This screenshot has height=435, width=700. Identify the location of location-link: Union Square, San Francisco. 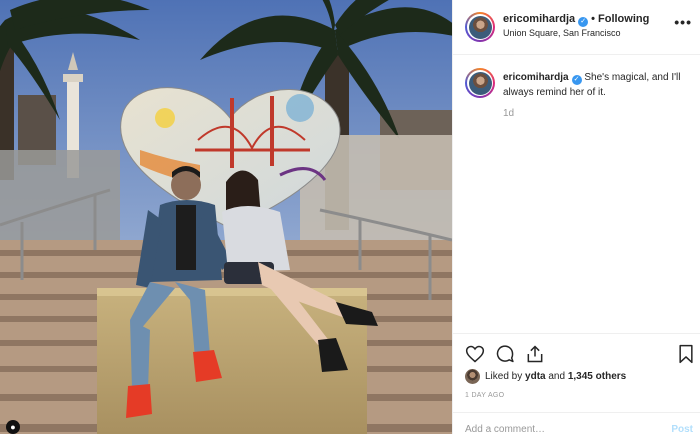
(562, 33).